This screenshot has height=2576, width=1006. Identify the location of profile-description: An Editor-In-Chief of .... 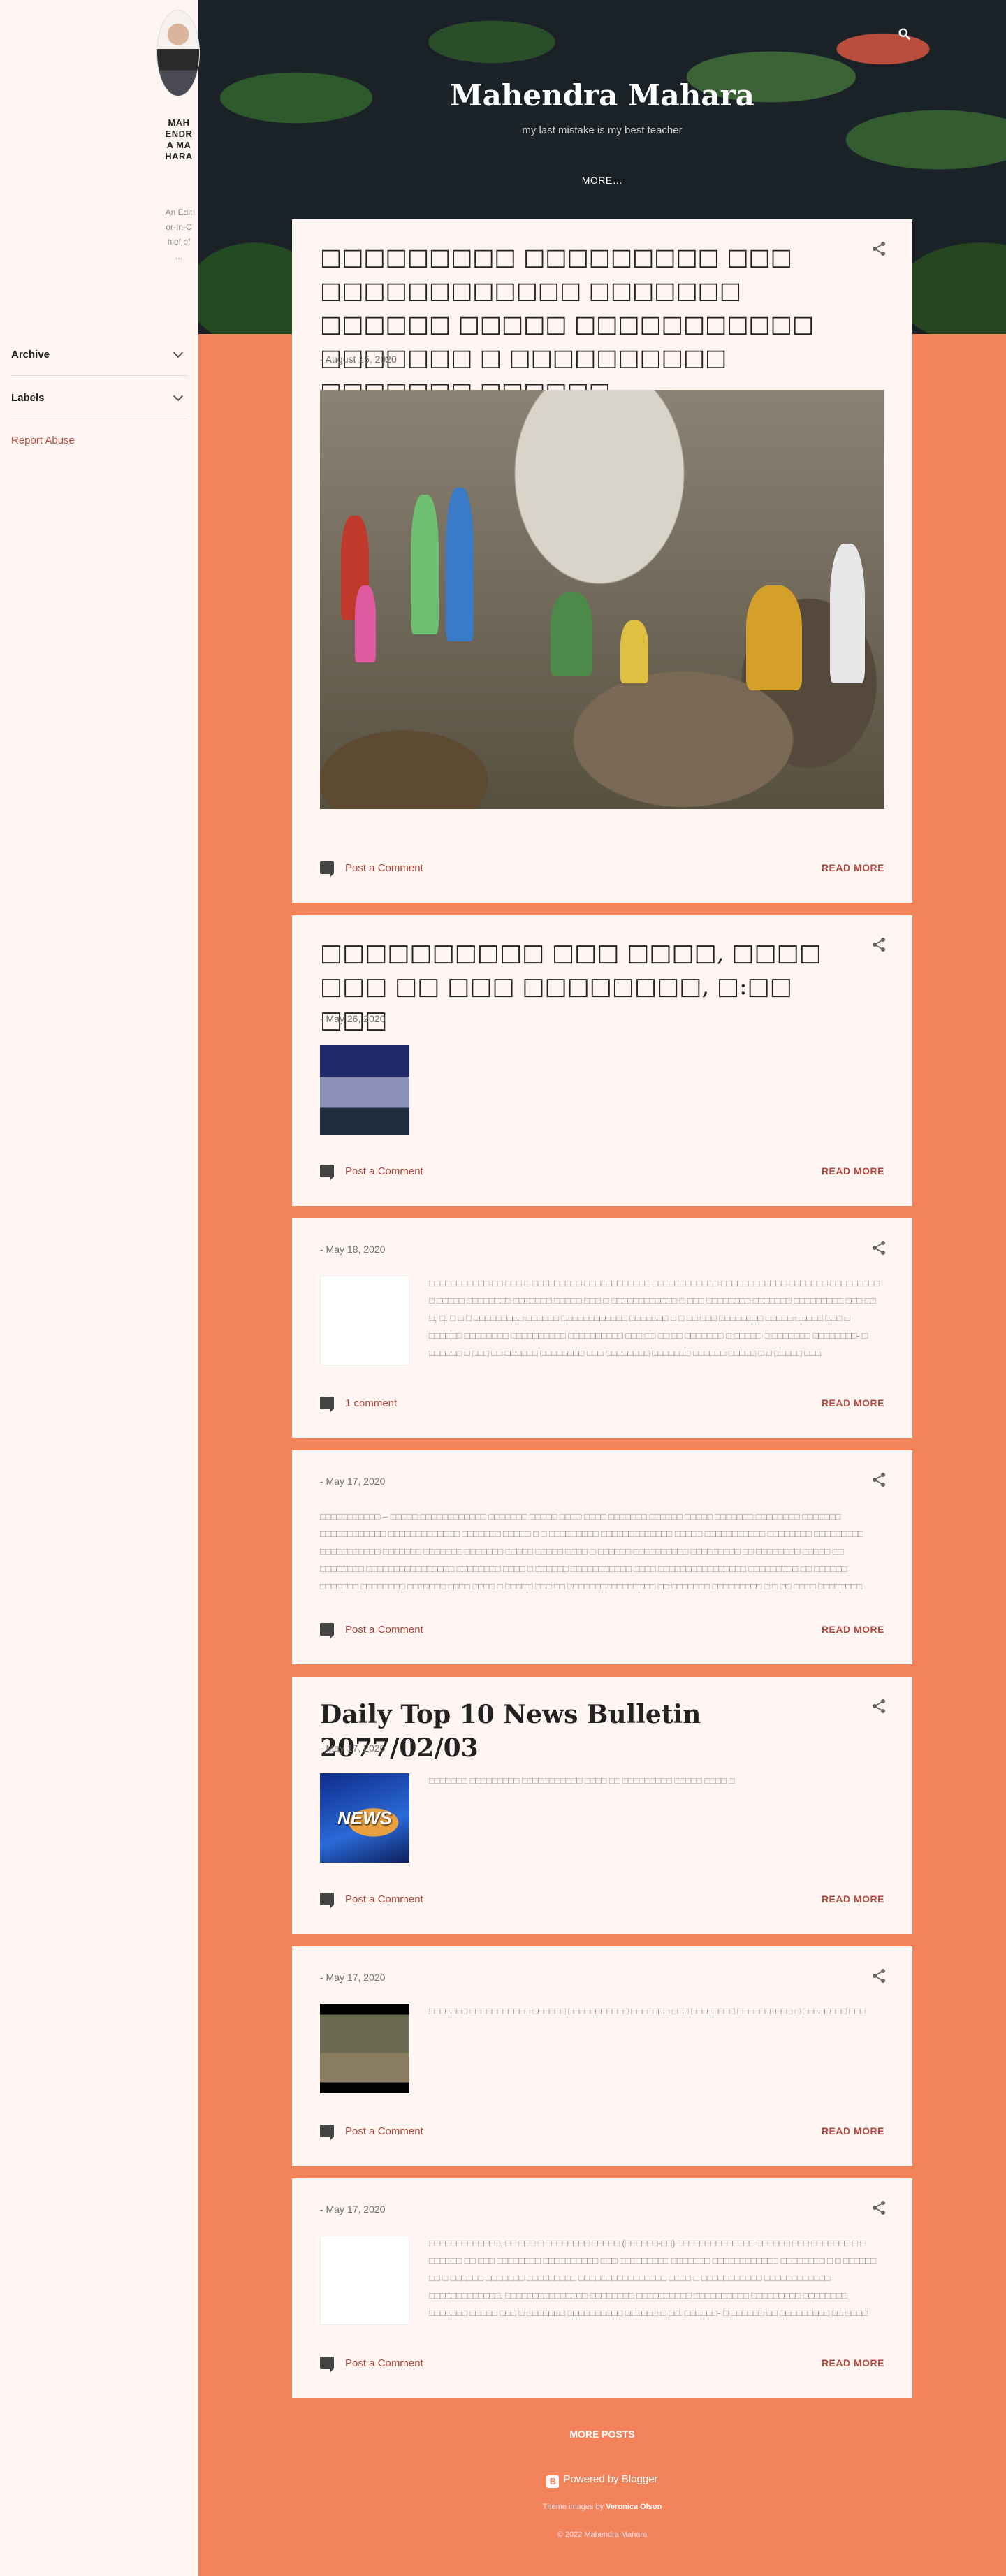
(179, 234).